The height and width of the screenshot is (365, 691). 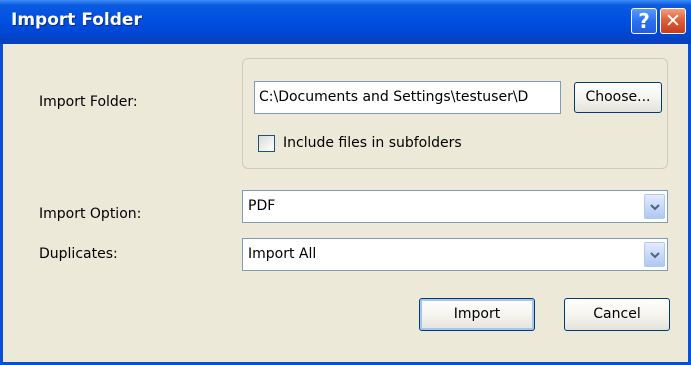 I want to click on import-option-value: PDF, so click(x=262, y=206).